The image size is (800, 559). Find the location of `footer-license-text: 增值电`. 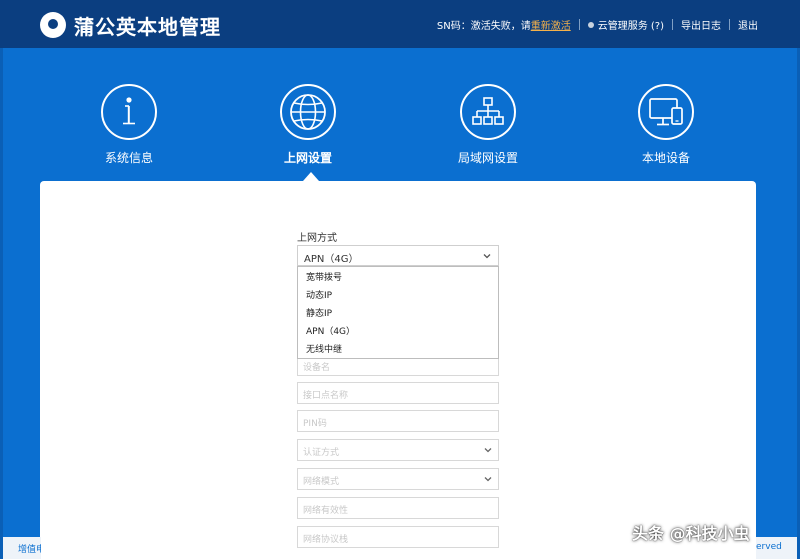

footer-license-text: 增值电 is located at coordinates (22, 548).